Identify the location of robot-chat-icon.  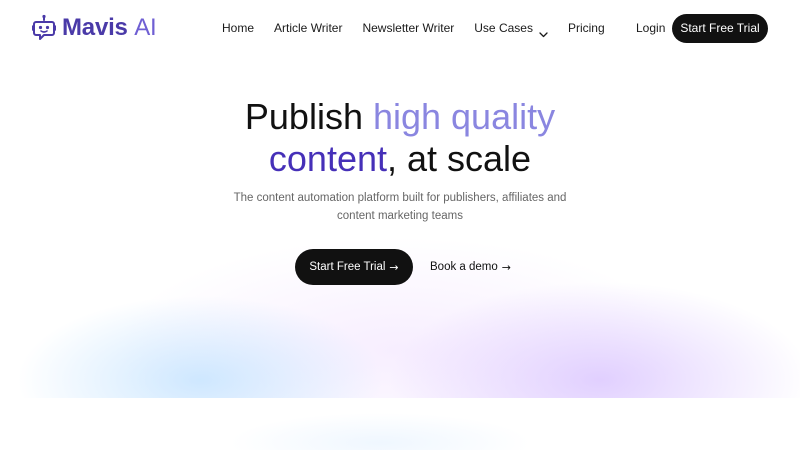
(44, 28).